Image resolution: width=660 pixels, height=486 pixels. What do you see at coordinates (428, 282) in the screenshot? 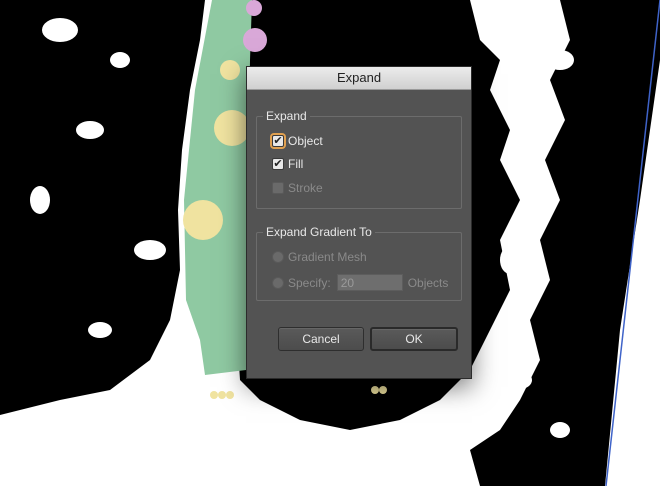
I see `objects-suffix-label: Objects` at bounding box center [428, 282].